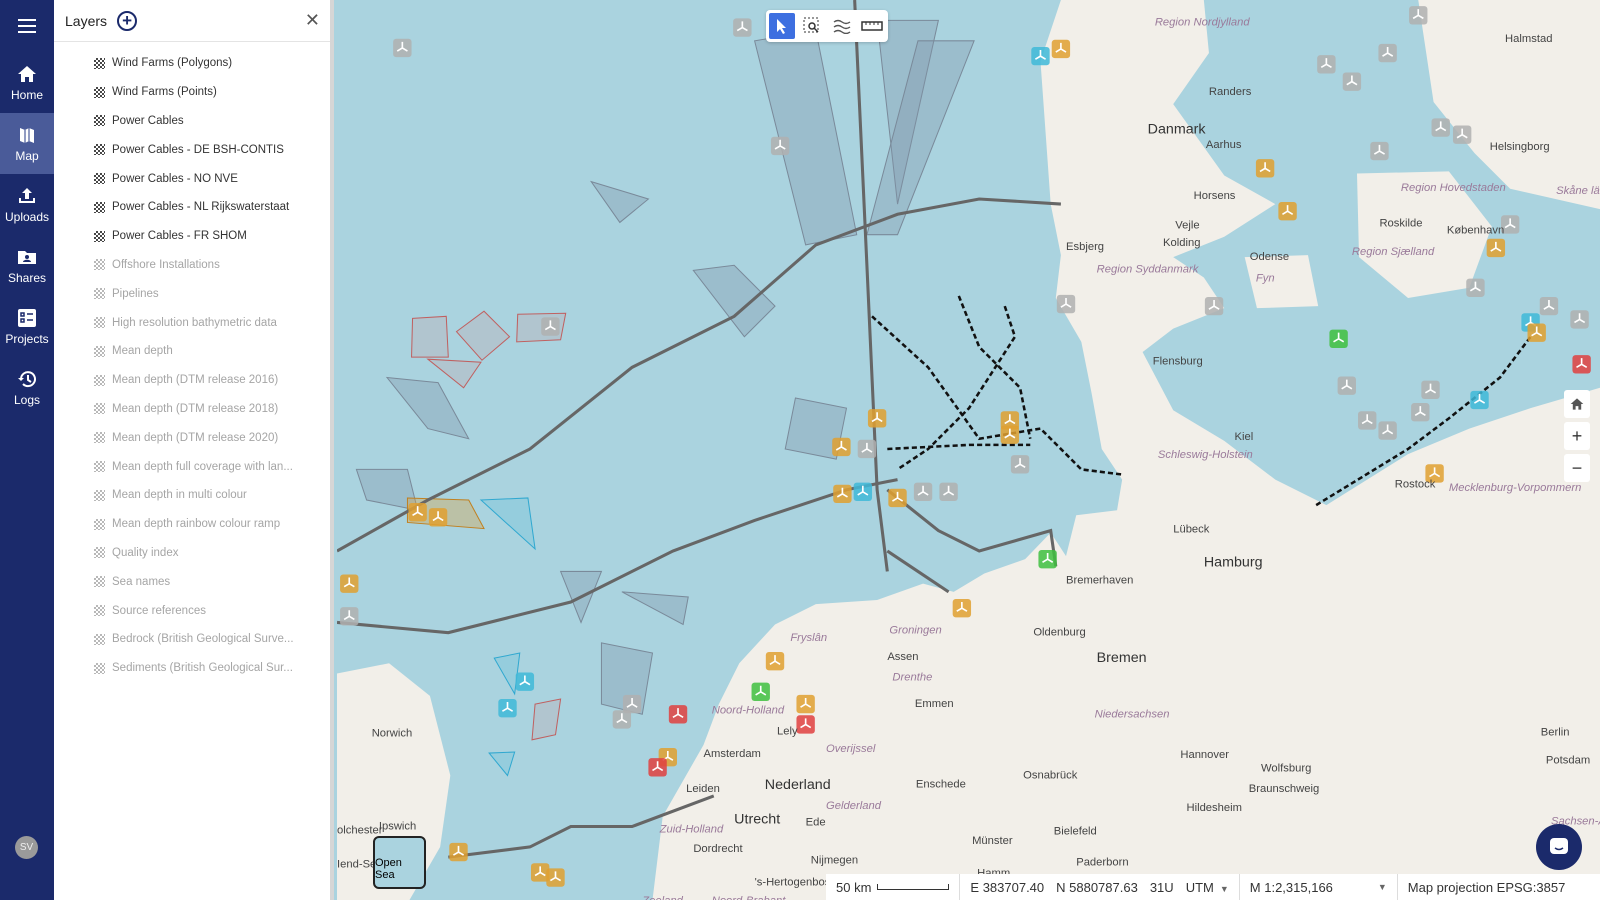  What do you see at coordinates (27, 326) in the screenshot?
I see `nav-item-projects: Projects` at bounding box center [27, 326].